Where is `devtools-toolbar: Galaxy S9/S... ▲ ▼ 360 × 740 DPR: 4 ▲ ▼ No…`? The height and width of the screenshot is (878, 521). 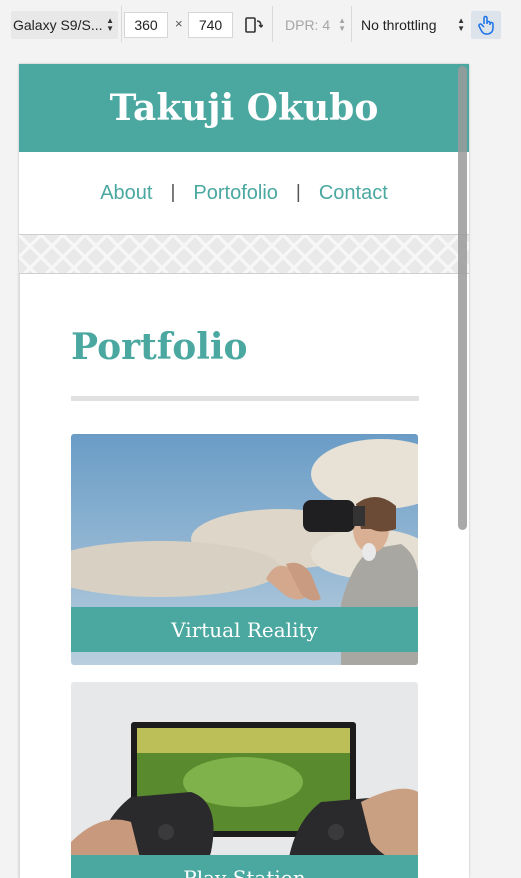 devtools-toolbar: Galaxy S9/S... ▲ ▼ 360 × 740 DPR: 4 ▲ ▼ No… is located at coordinates (260, 25).